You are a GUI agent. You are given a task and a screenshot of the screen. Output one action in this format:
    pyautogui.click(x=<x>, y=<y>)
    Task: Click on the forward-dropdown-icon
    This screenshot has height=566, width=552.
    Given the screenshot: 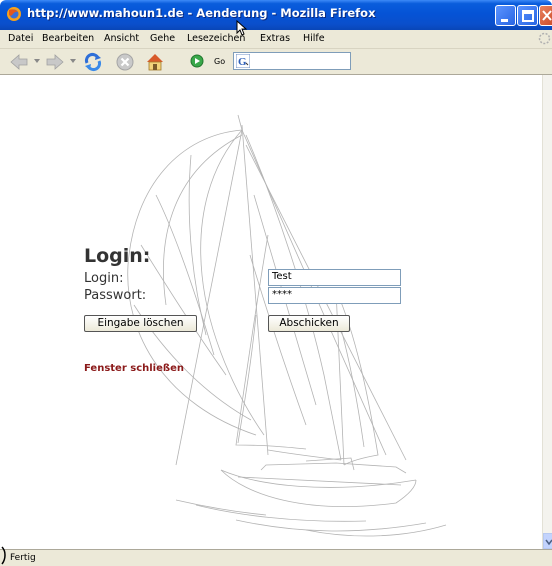 What is the action you would take?
    pyautogui.click(x=73, y=61)
    